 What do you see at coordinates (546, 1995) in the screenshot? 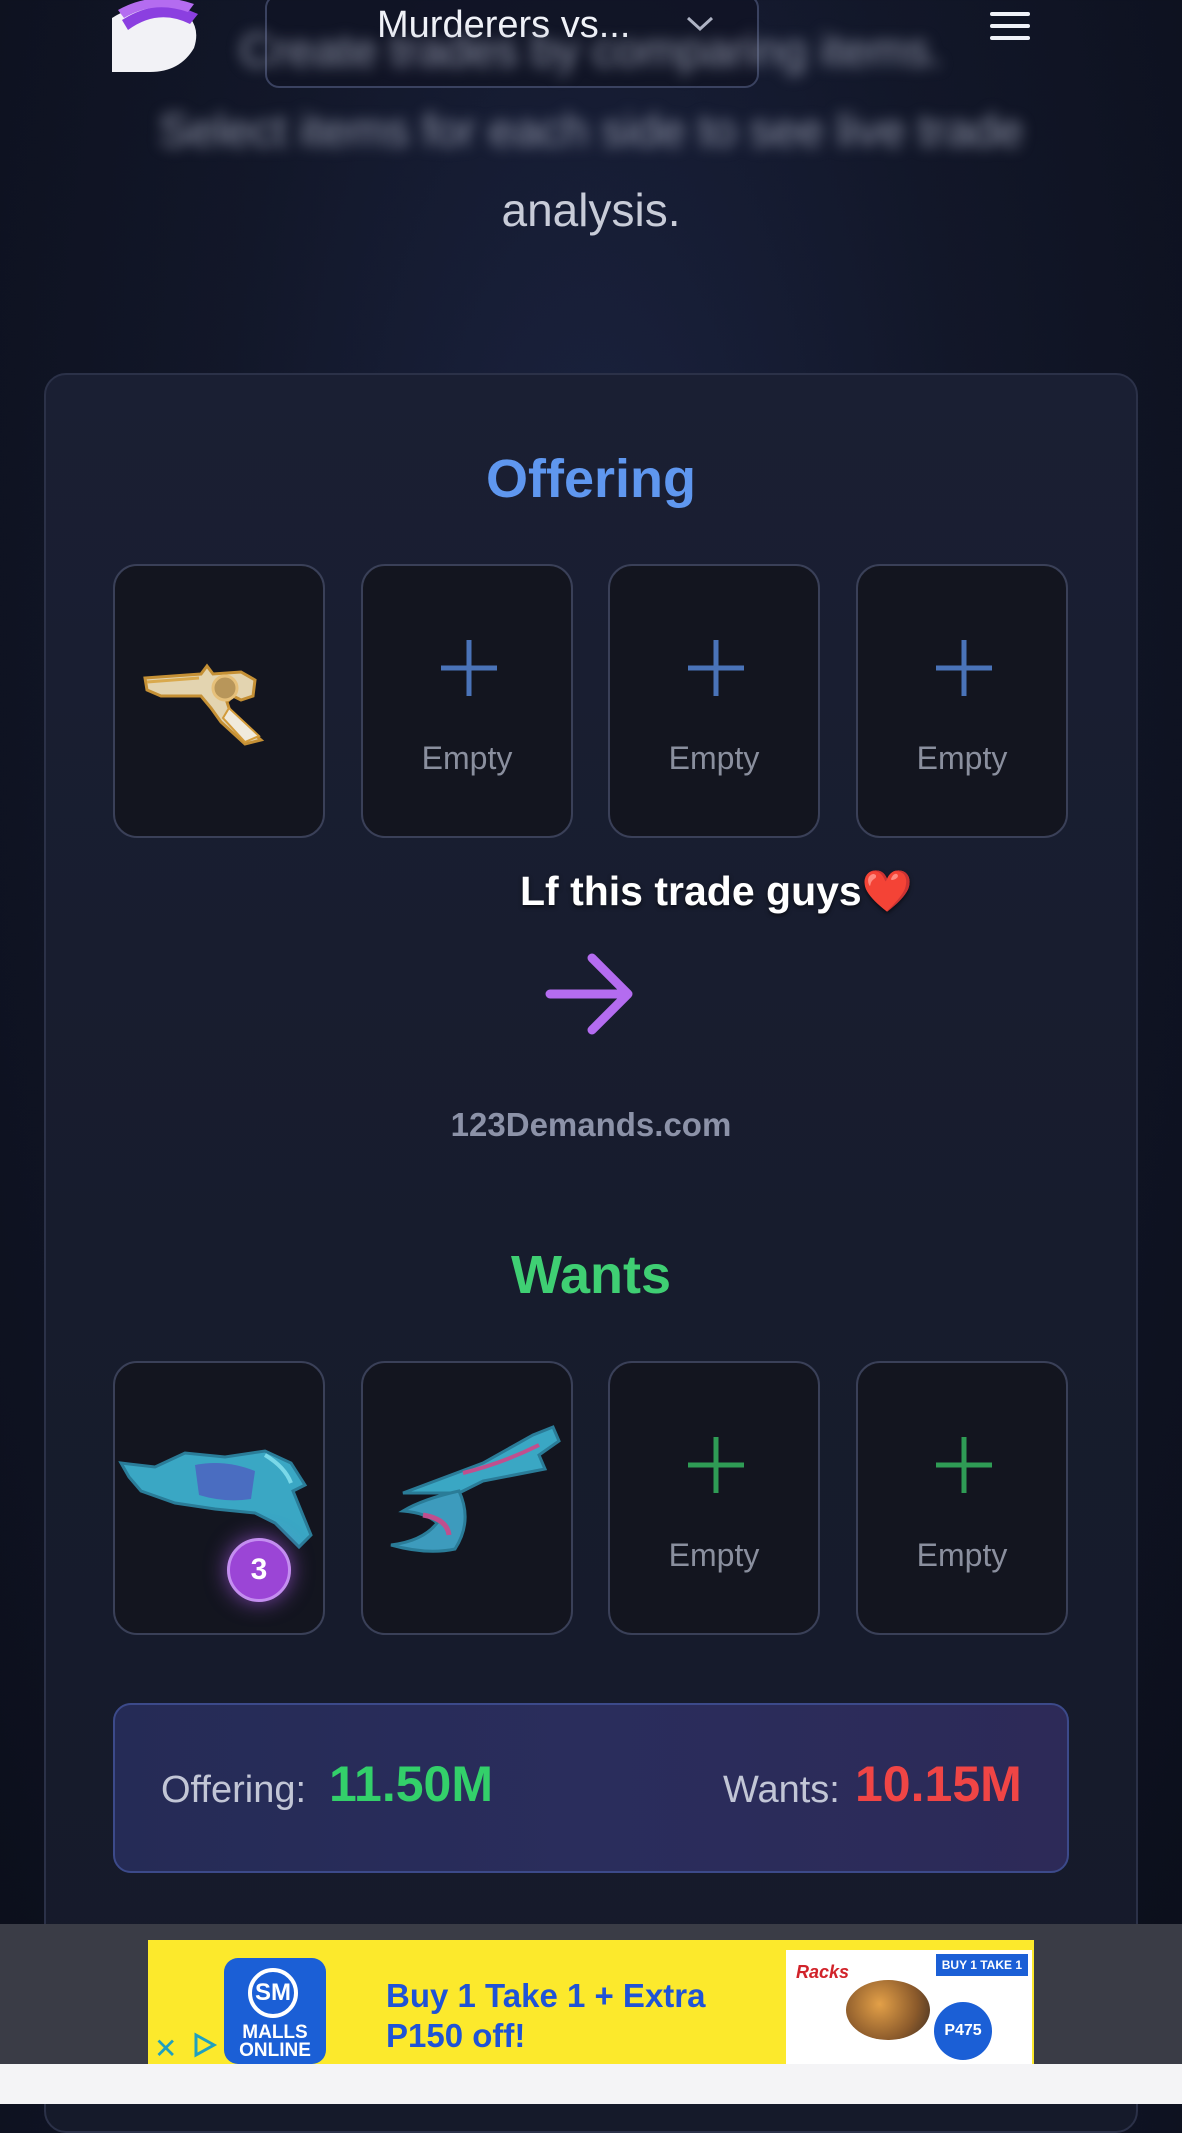
I see `ad-headline-line1: Buy 1 Take 1 + Extra` at bounding box center [546, 1995].